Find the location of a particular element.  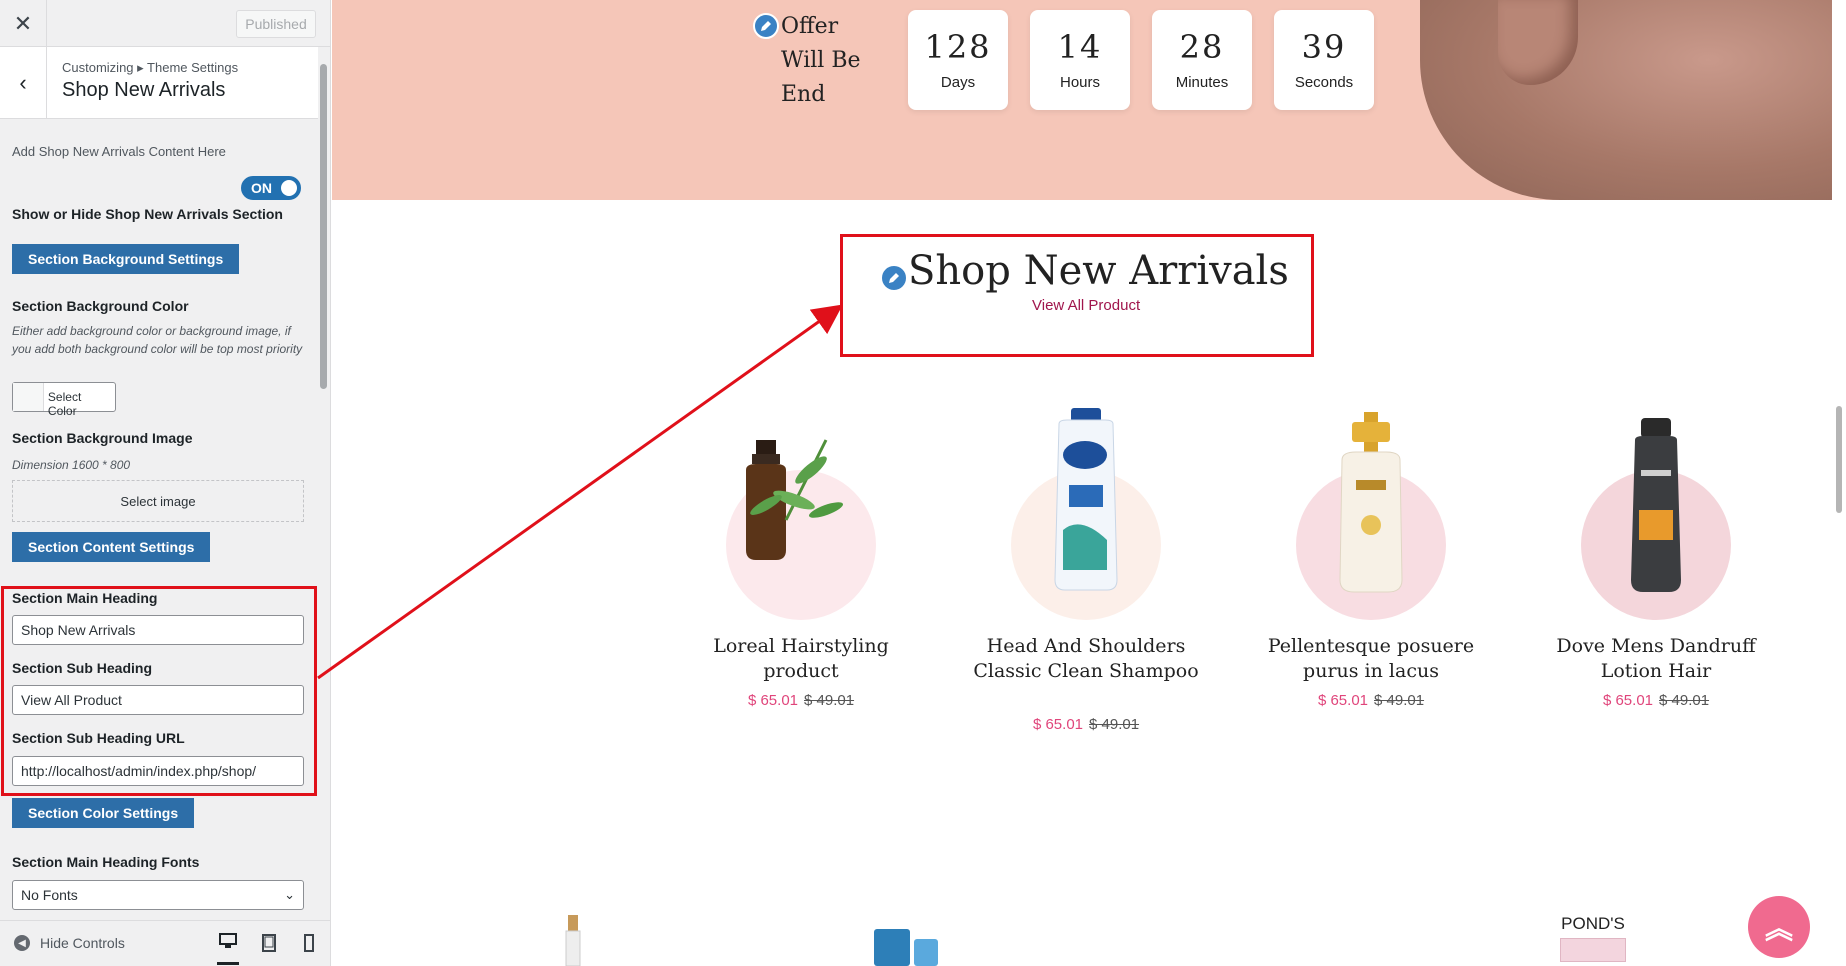

countdown-value: 14 is located at coordinates (1080, 47).